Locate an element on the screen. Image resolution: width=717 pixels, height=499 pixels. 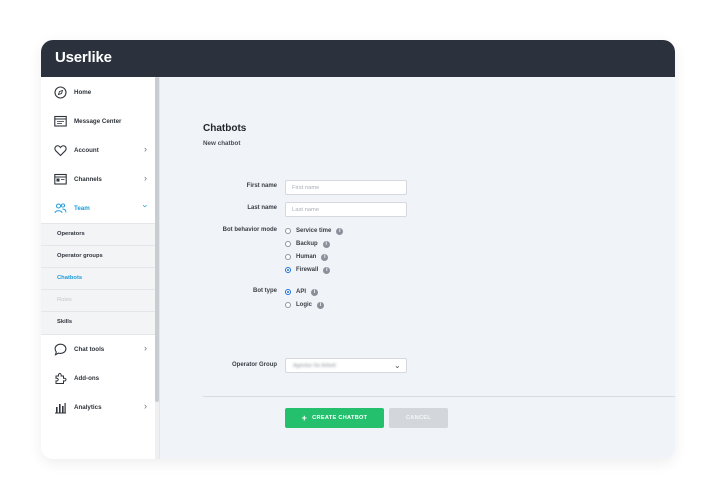
sidebar-item-channels: Channels › is located at coordinates (98, 179).